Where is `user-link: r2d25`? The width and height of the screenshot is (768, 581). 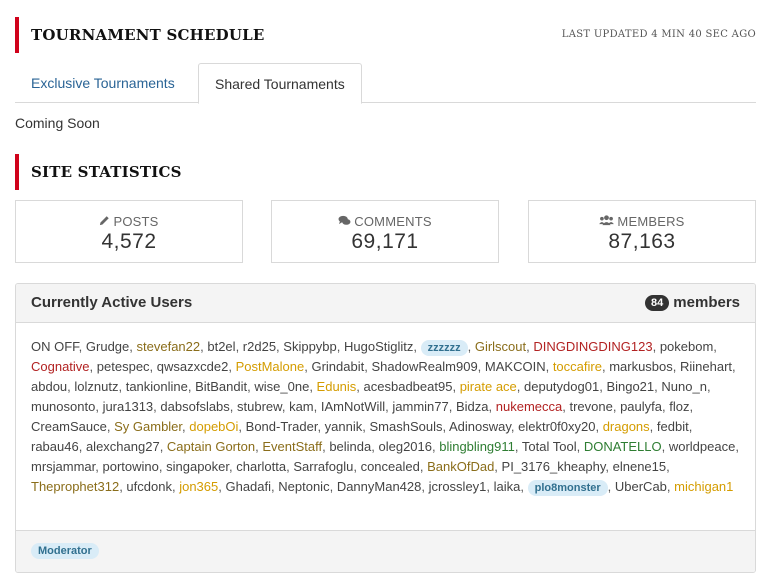 user-link: r2d25 is located at coordinates (259, 346).